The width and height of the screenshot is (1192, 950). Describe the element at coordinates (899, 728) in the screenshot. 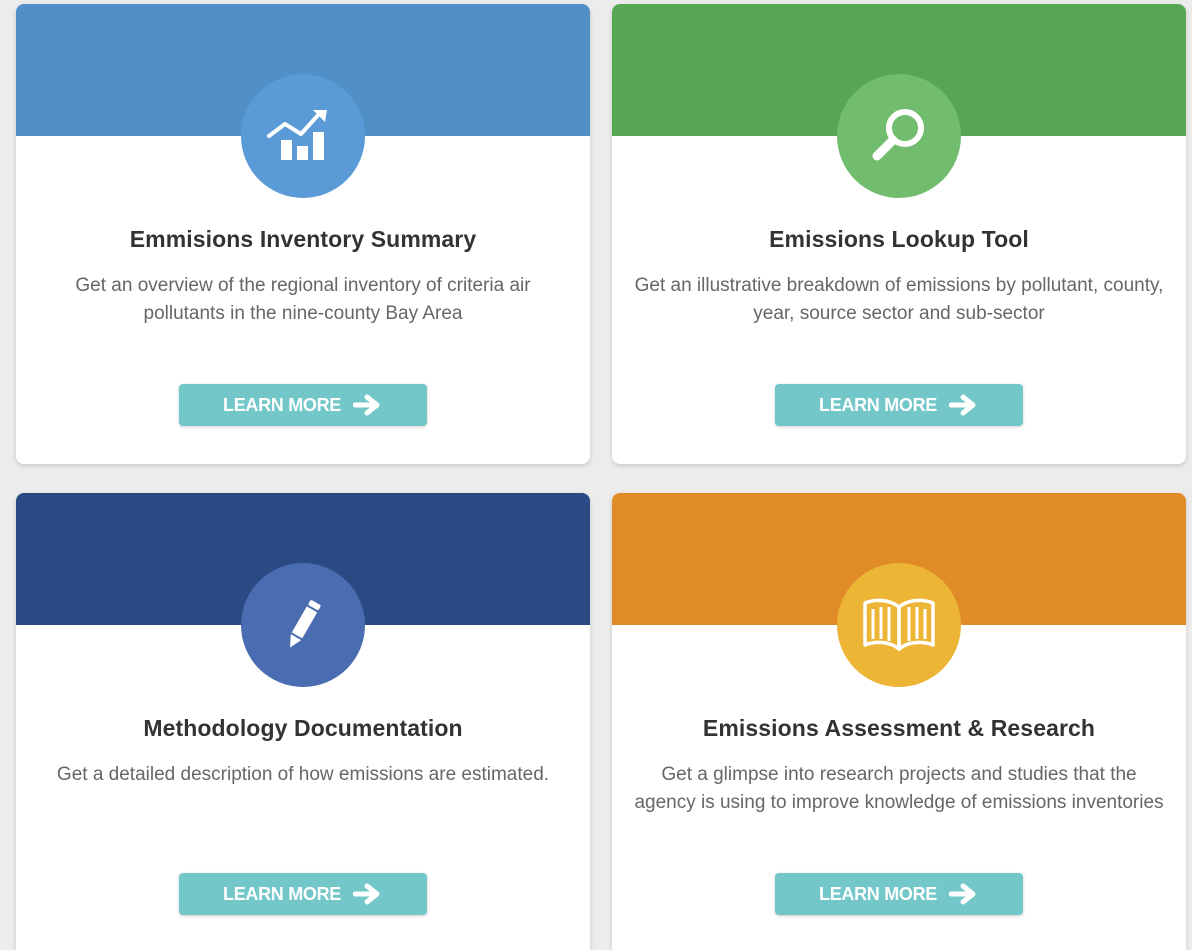

I see `card-title: Emissions Assessment & Research` at that location.